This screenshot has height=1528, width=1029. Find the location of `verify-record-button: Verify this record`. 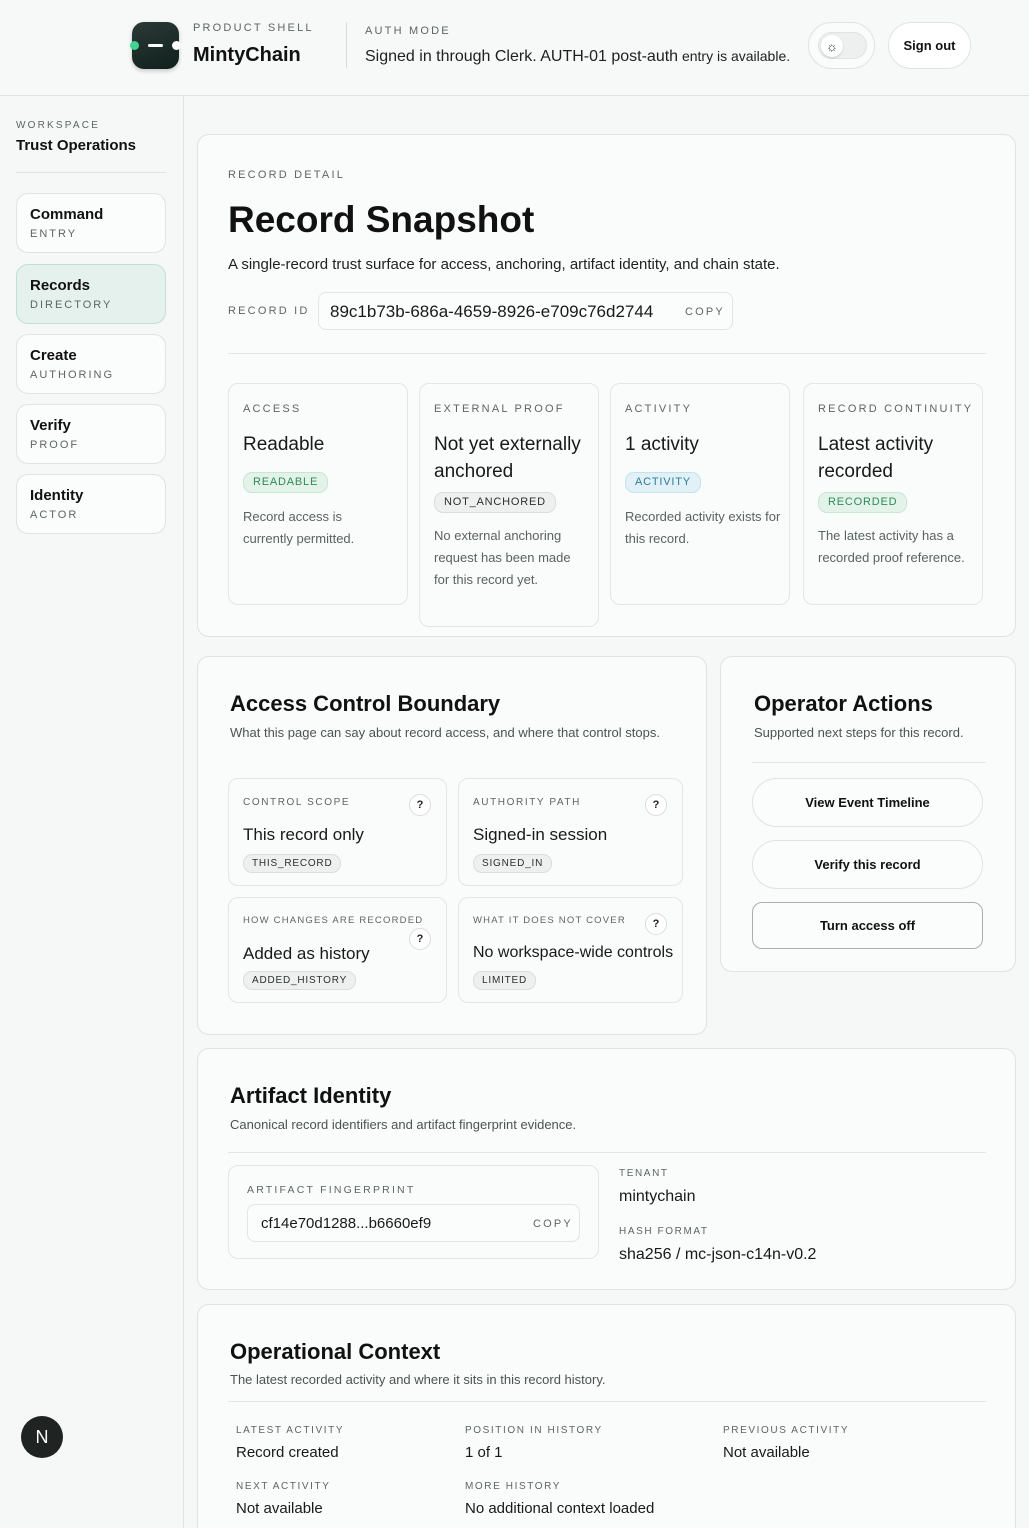

verify-record-button: Verify this record is located at coordinates (867, 864).